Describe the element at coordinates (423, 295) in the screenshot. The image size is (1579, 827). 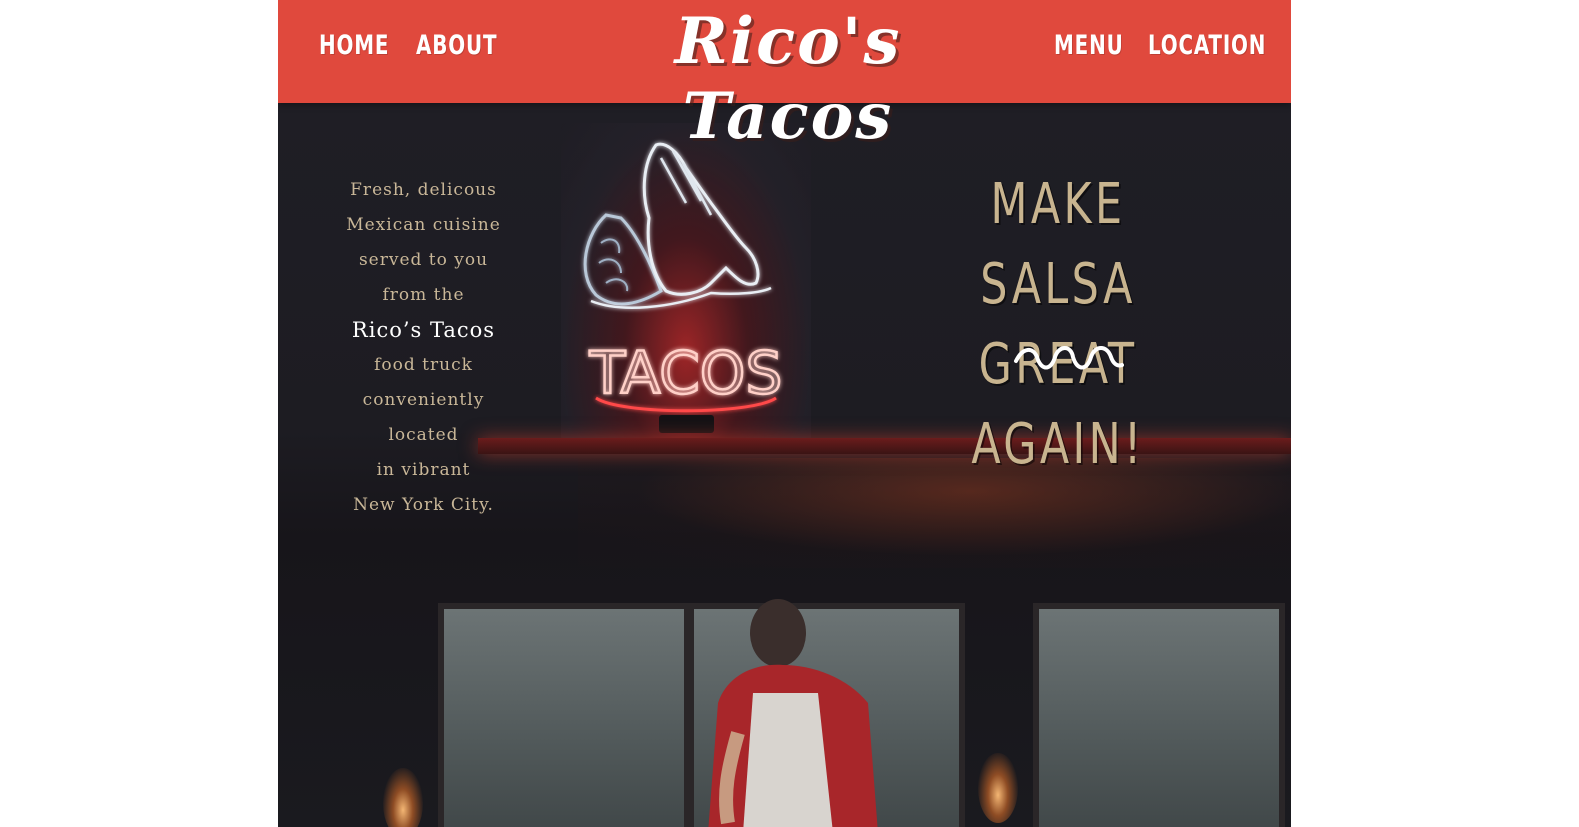
I see `intro-line: from the` at that location.